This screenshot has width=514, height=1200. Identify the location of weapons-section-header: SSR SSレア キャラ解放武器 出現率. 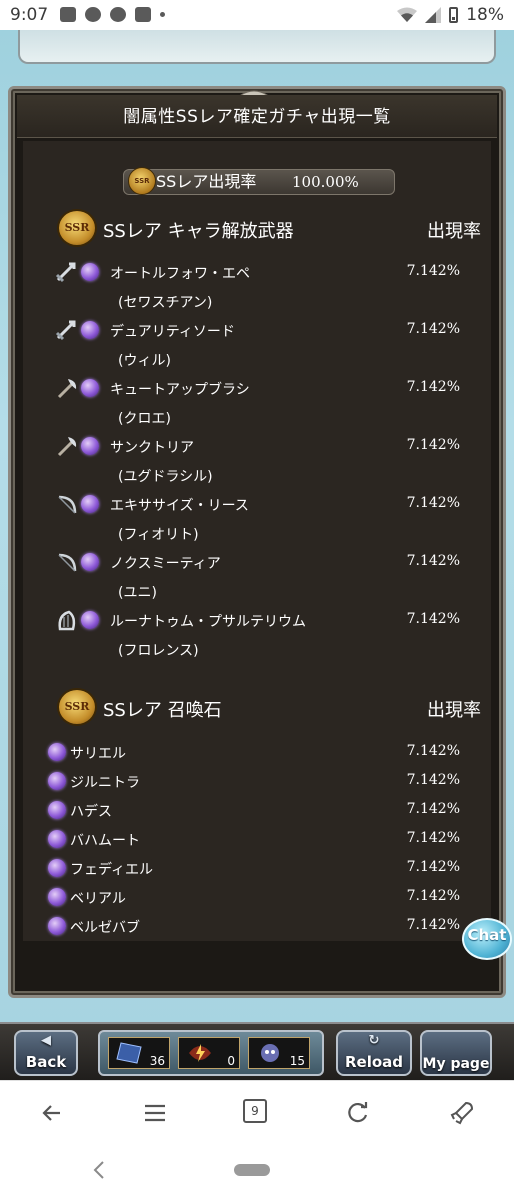
(266, 228).